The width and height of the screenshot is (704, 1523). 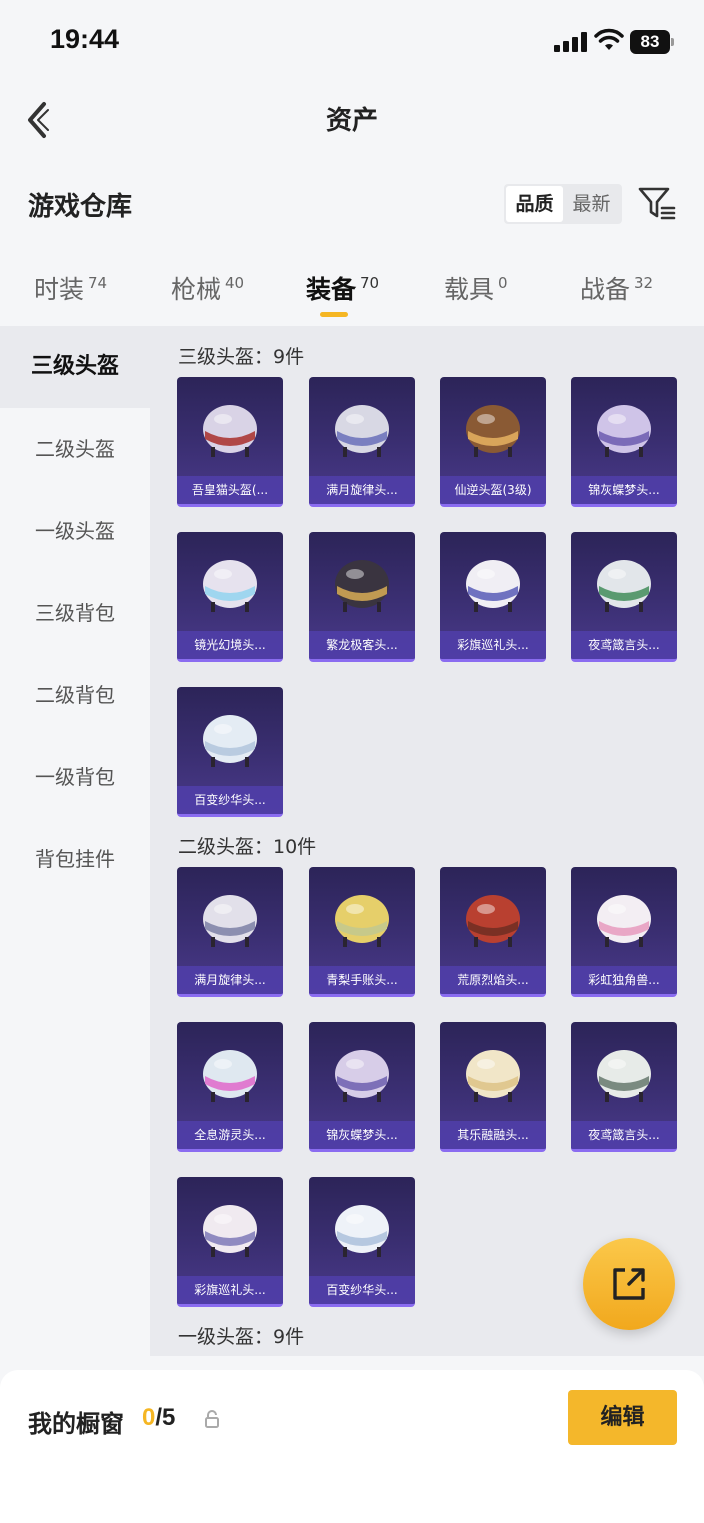 What do you see at coordinates (616, 288) in the screenshot?
I see `tab-gear: 战备 32` at bounding box center [616, 288].